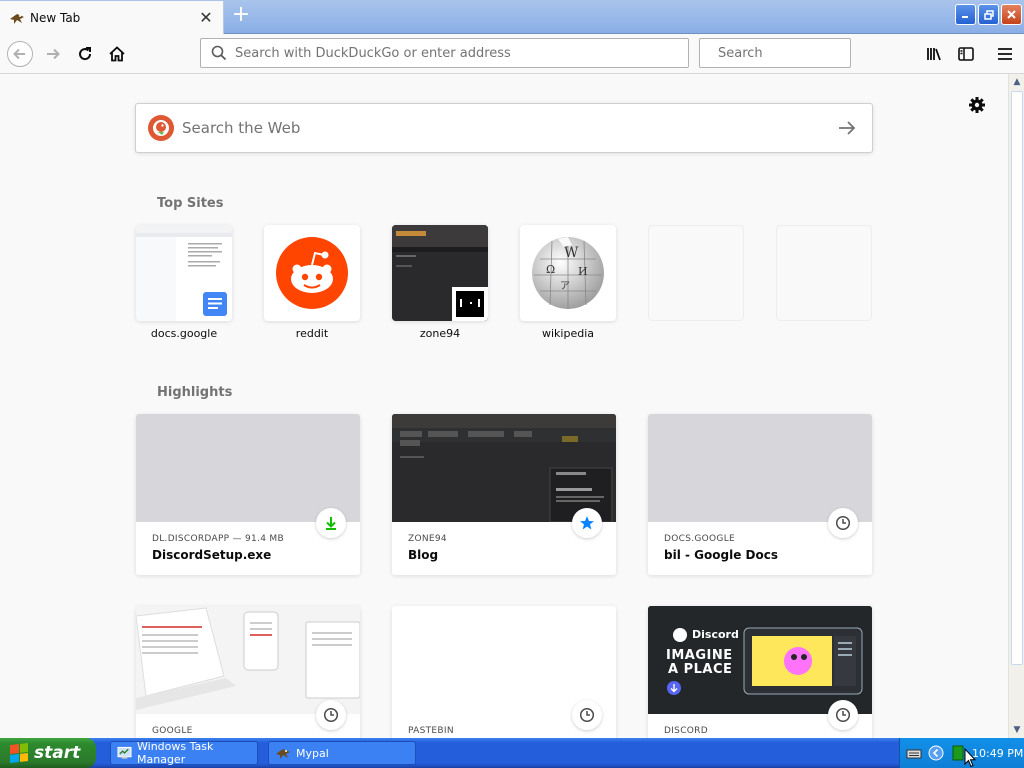  What do you see at coordinates (565, 286) in the screenshot?
I see `svg-text: ア` at bounding box center [565, 286].